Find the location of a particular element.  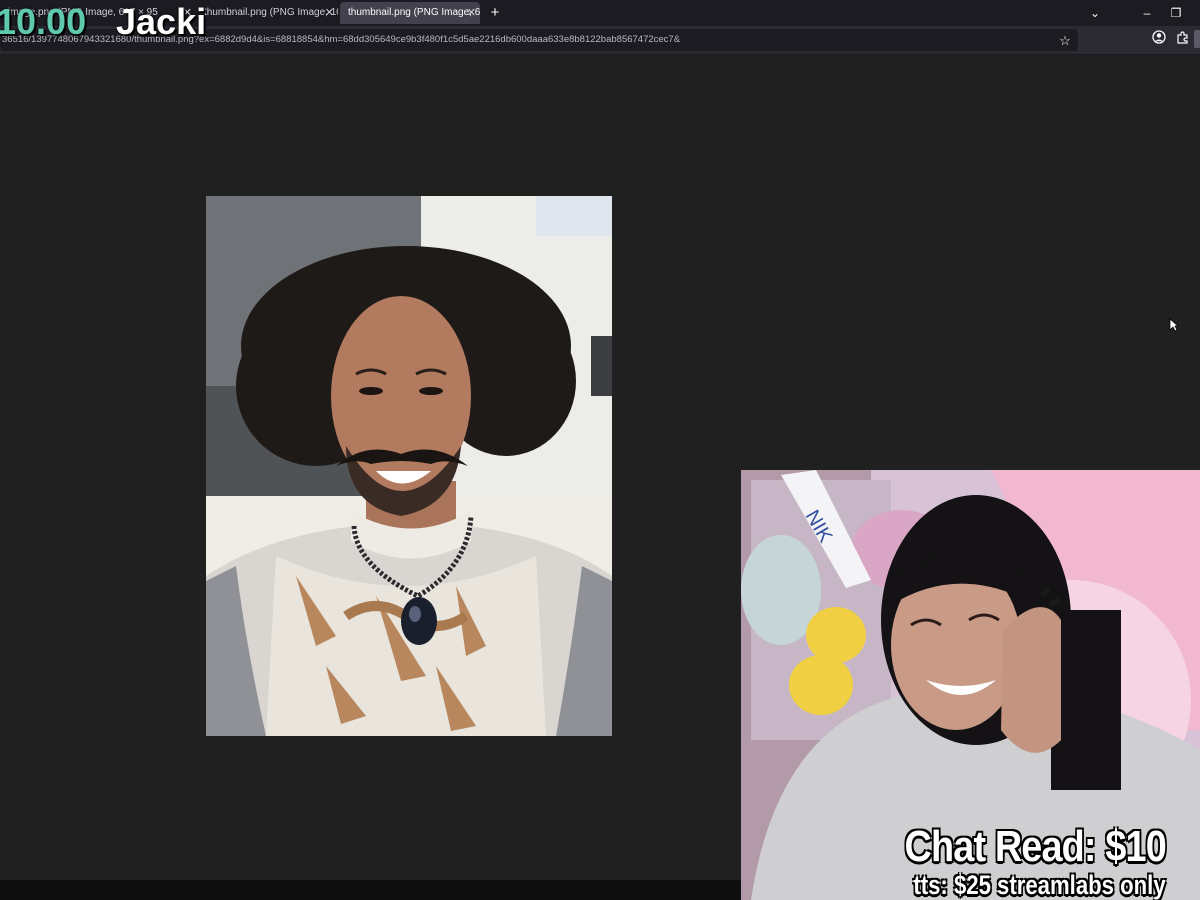

tab-label: thumbnail.png (PNG Image, 1080 × is located at coordinates (271, 12).